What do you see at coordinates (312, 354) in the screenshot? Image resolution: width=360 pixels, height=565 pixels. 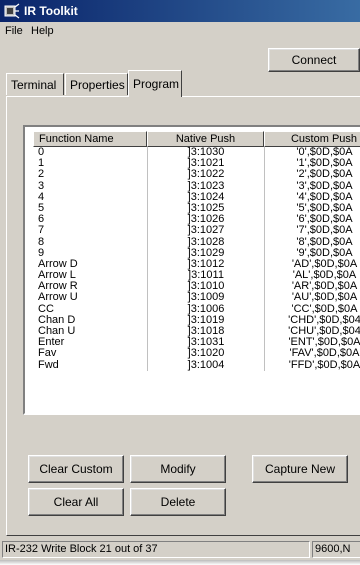 I see `custom-push-cell: 'FAV',$0D,$0A` at bounding box center [312, 354].